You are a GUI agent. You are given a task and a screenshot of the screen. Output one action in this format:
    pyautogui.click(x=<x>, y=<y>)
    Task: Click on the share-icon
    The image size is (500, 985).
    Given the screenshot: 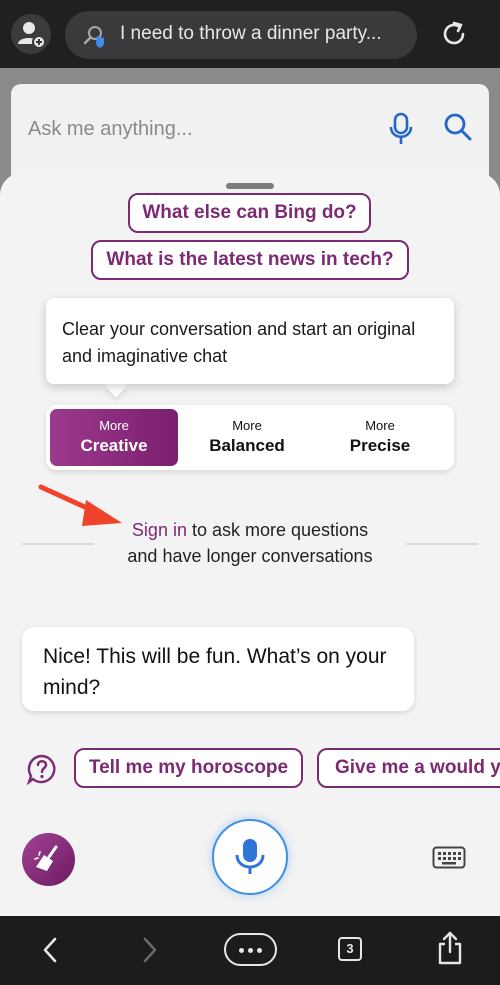 What is the action you would take?
    pyautogui.click(x=450, y=948)
    